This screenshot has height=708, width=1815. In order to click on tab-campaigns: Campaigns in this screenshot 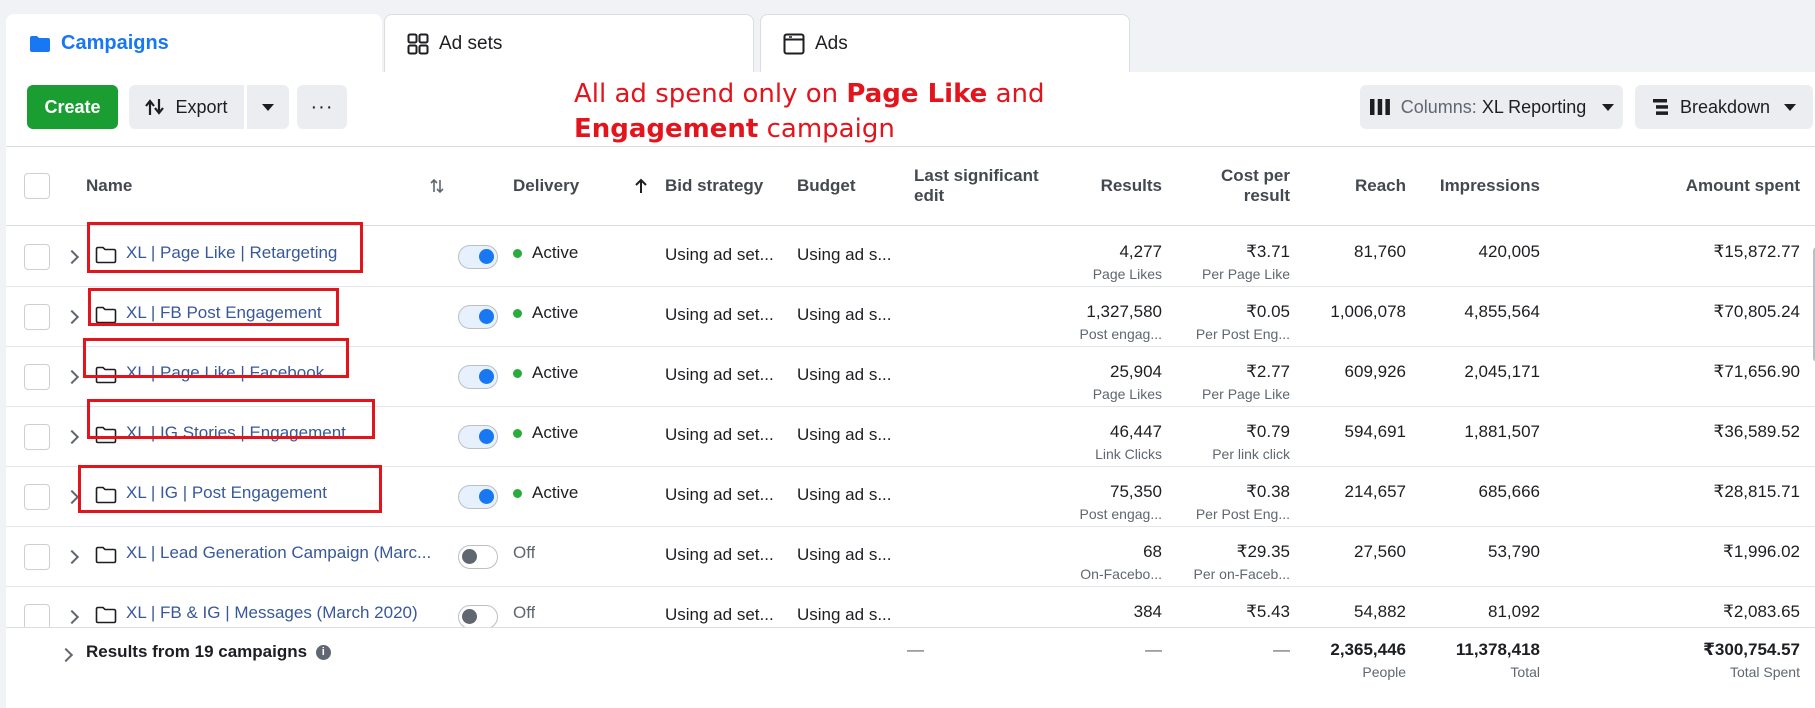, I will do `click(194, 43)`.